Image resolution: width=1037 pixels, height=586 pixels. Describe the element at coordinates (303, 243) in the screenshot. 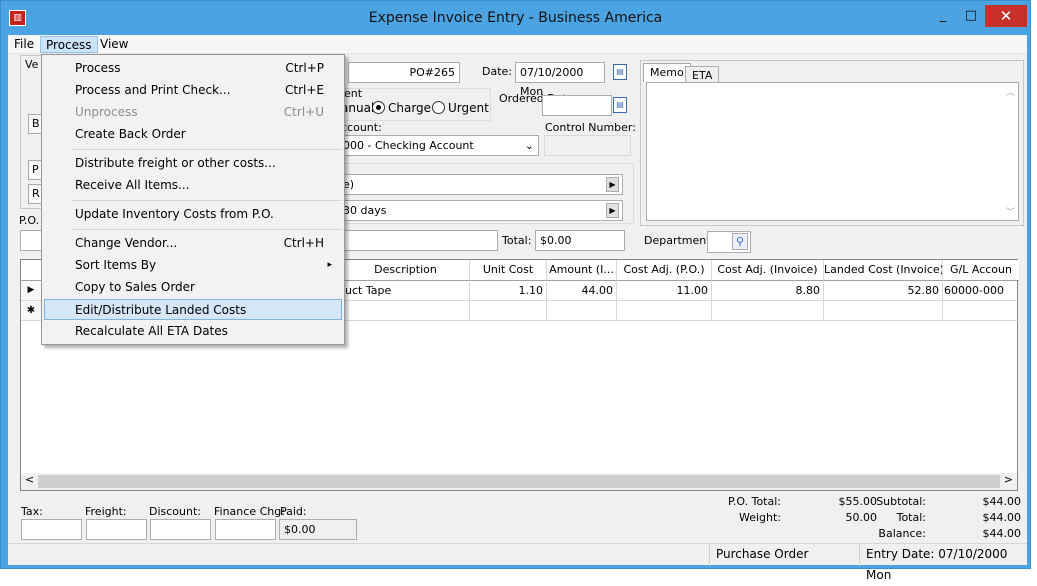

I see `menu-item-shortcut: Ctrl+H` at that location.